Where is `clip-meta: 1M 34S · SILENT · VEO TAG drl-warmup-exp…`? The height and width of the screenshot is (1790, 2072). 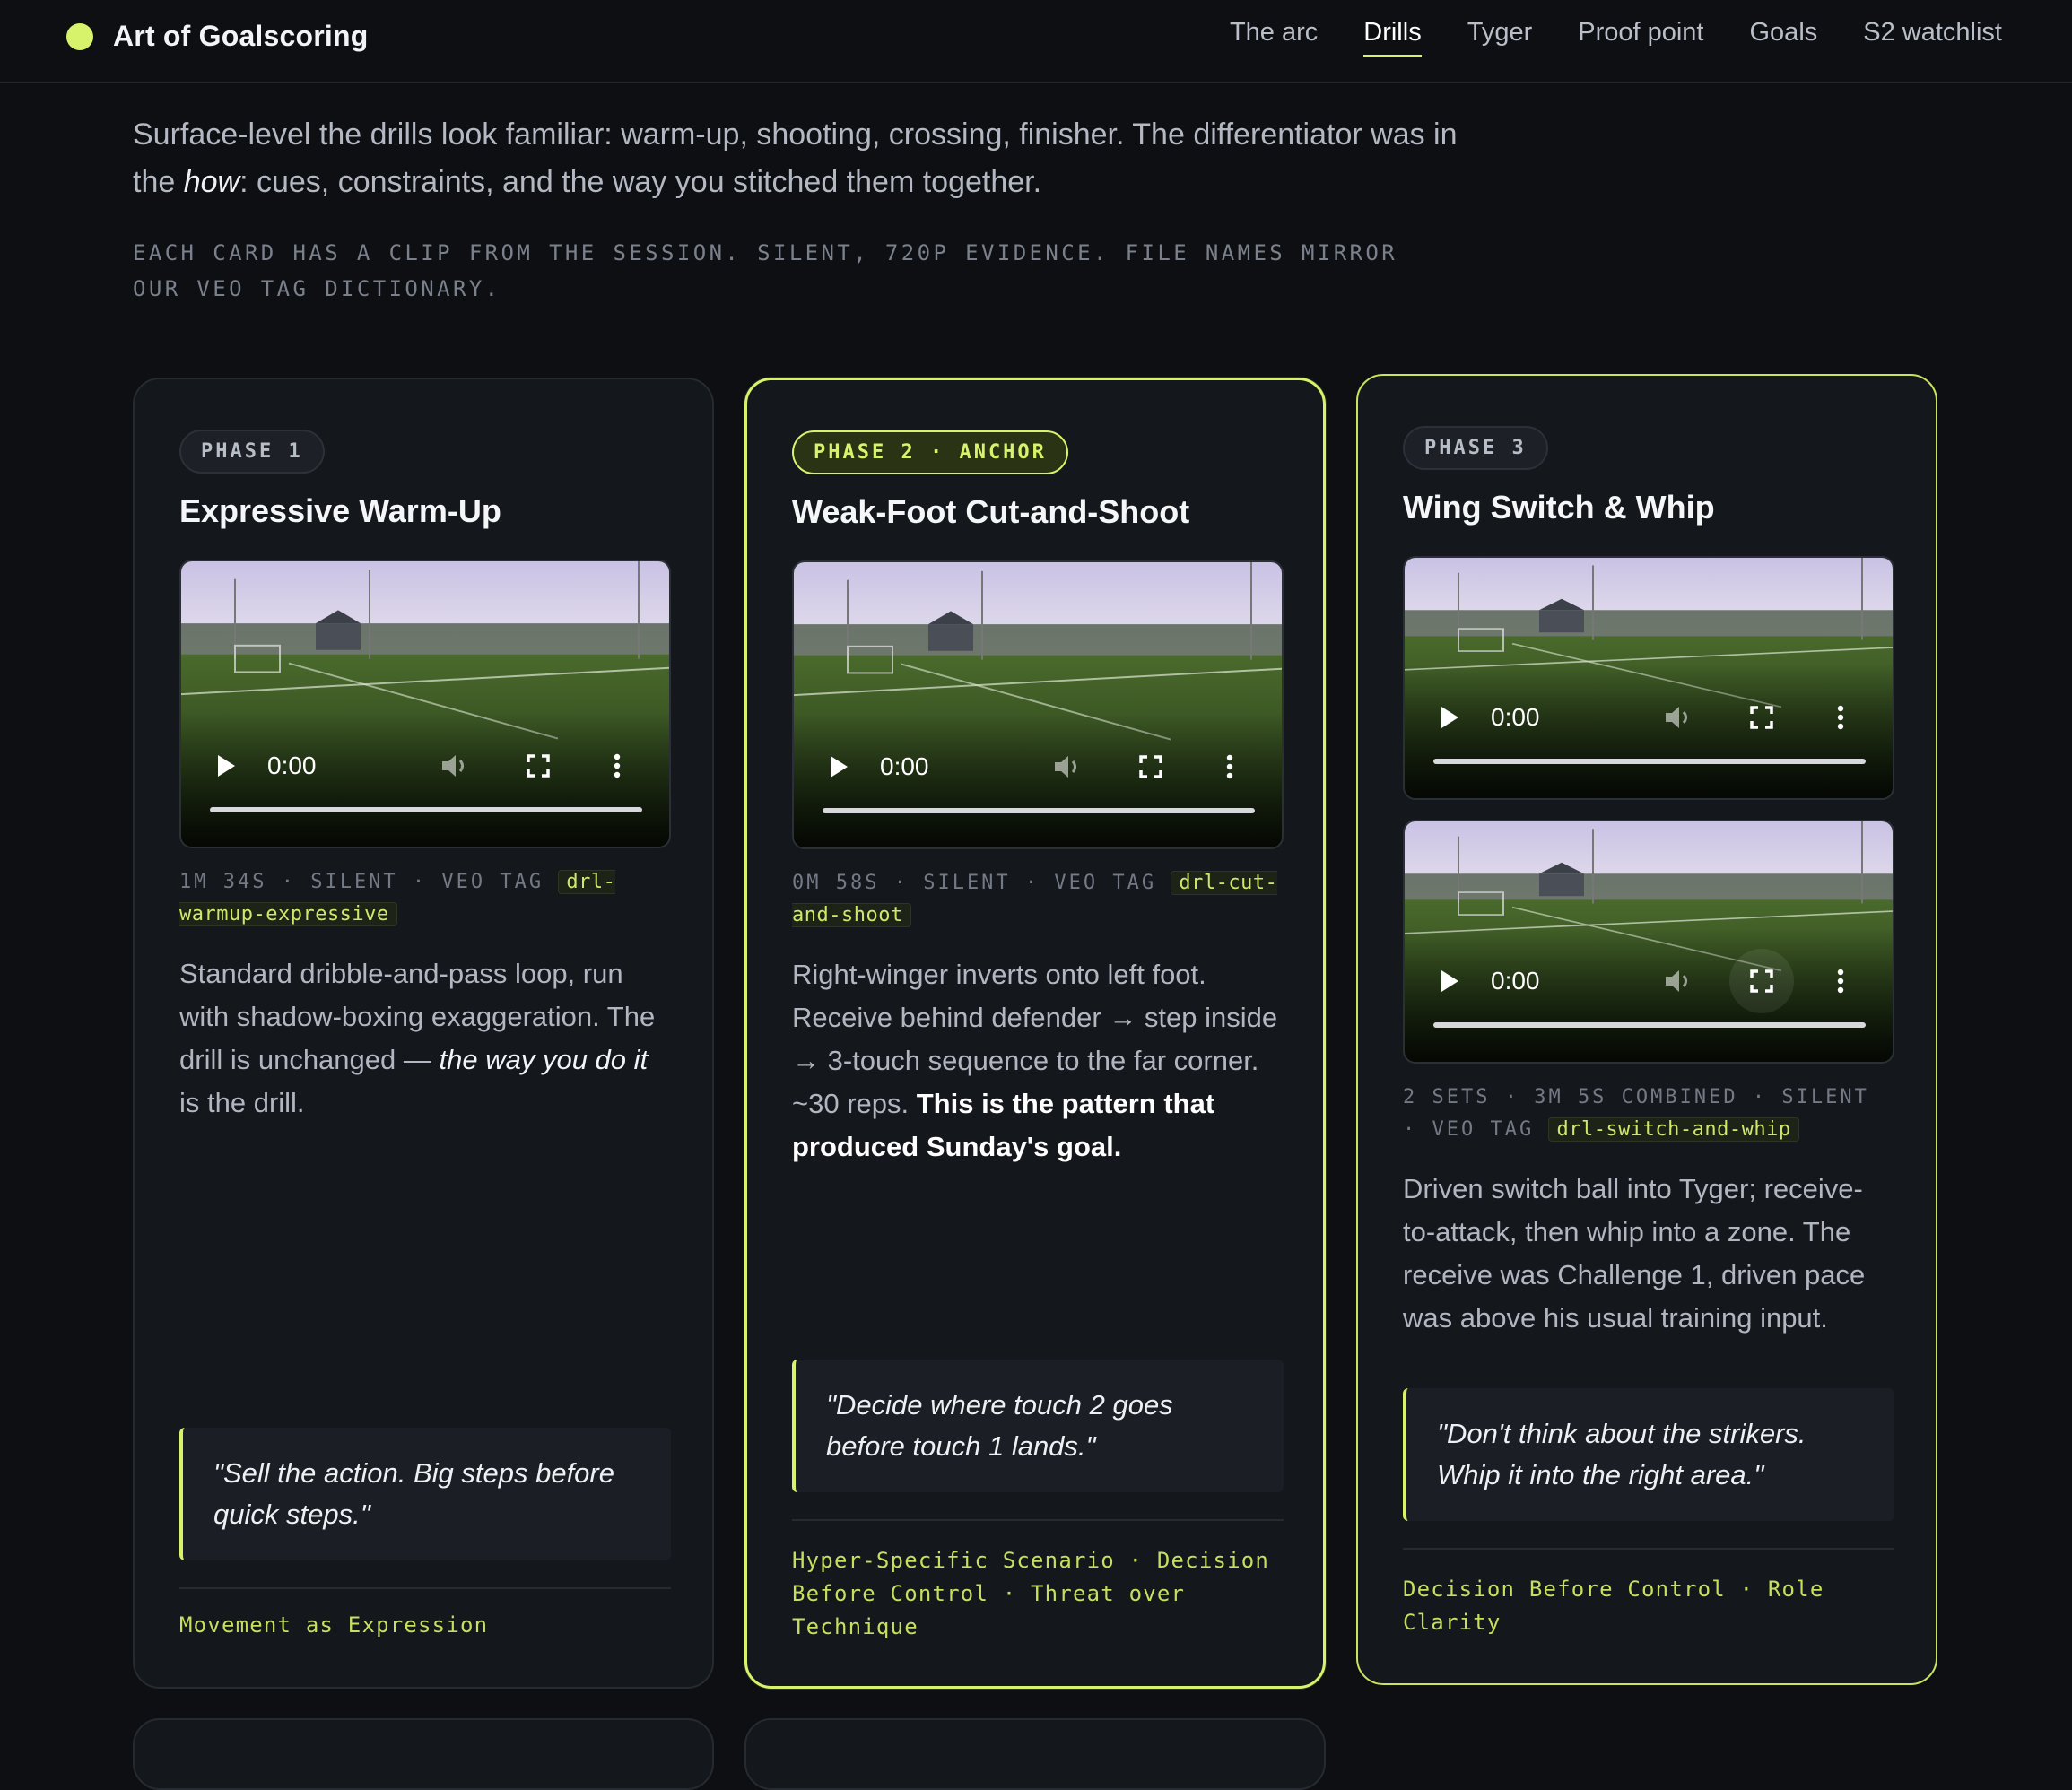 clip-meta: 1M 34S · SILENT · VEO TAG drl-warmup-exp… is located at coordinates (423, 898).